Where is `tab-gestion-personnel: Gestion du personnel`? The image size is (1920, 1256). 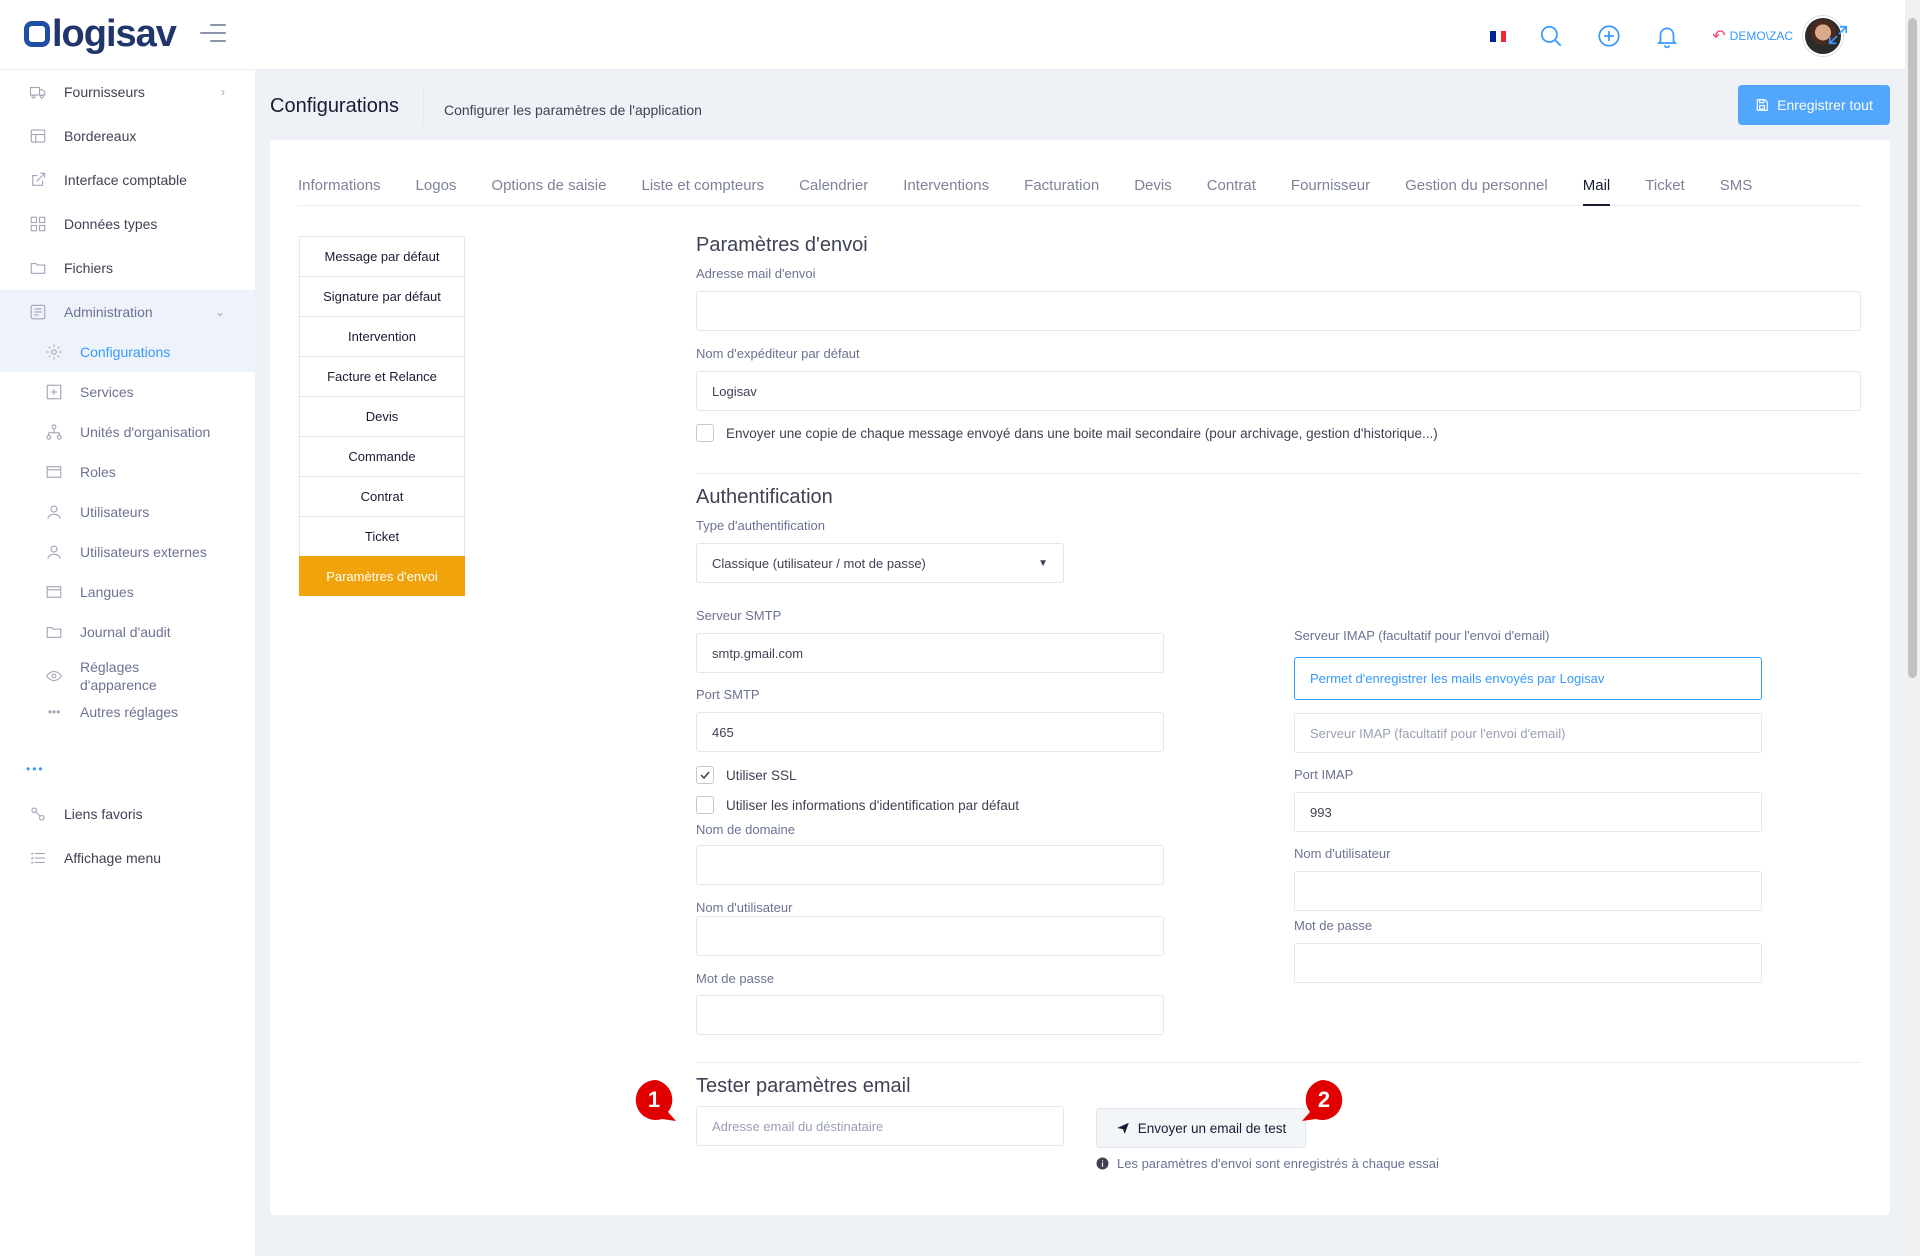 tab-gestion-personnel: Gestion du personnel is located at coordinates (1476, 186).